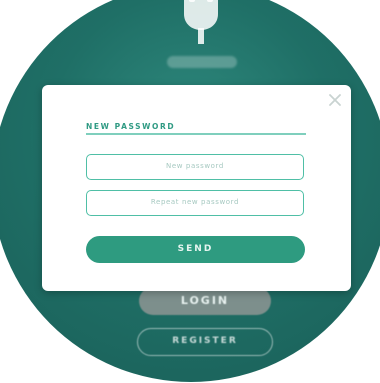 The height and width of the screenshot is (383, 380). I want to click on login-button: LOGIN, so click(205, 301).